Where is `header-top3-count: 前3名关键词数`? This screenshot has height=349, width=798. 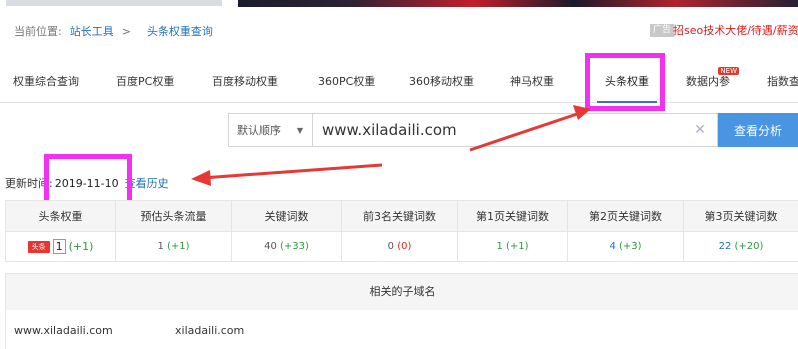
header-top3-count: 前3名关键词数 is located at coordinates (399, 216).